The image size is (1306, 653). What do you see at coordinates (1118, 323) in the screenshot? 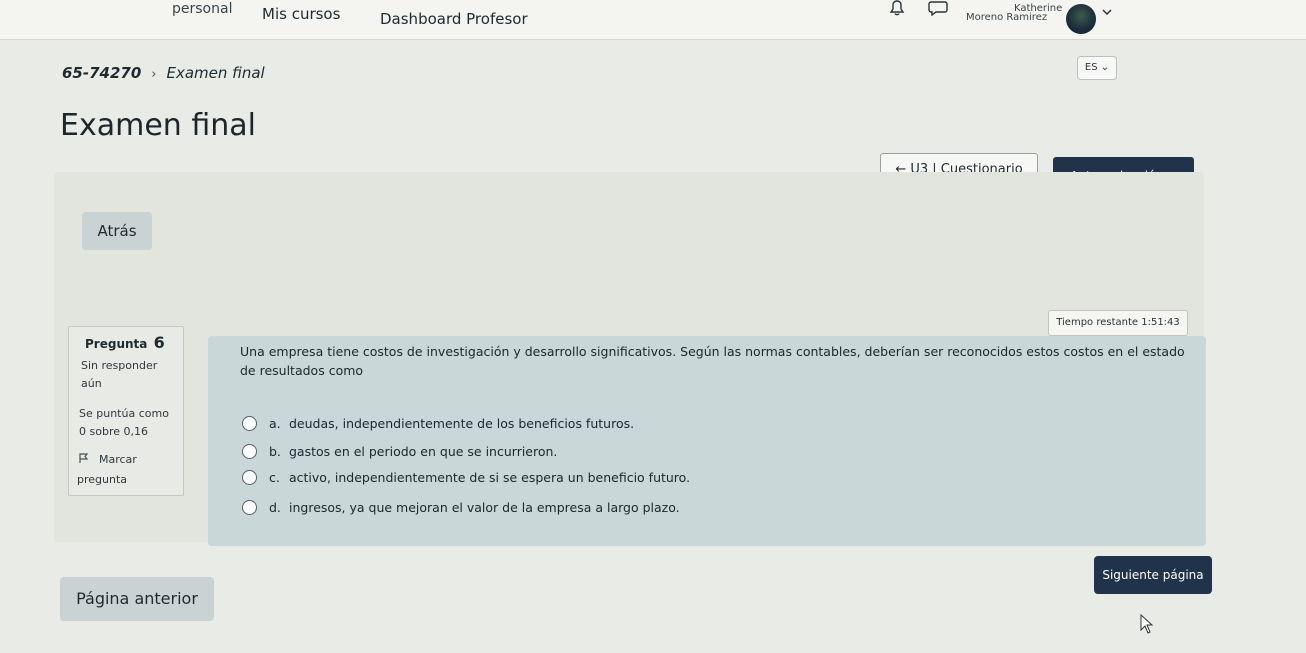
I see `time-remaining-badge: Tiempo restante 1:51:43` at bounding box center [1118, 323].